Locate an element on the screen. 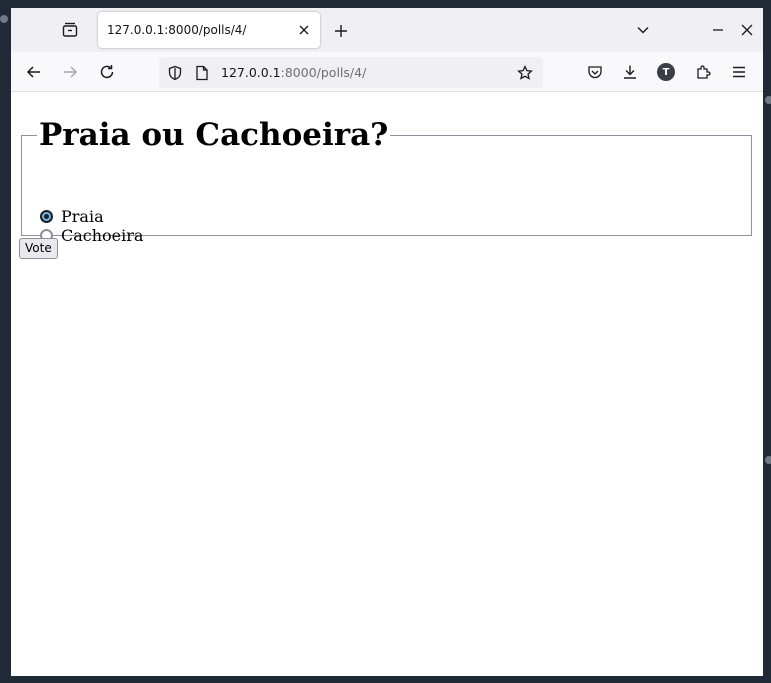 Image resolution: width=771 pixels, height=683 pixels. close-icon is located at coordinates (747, 30).